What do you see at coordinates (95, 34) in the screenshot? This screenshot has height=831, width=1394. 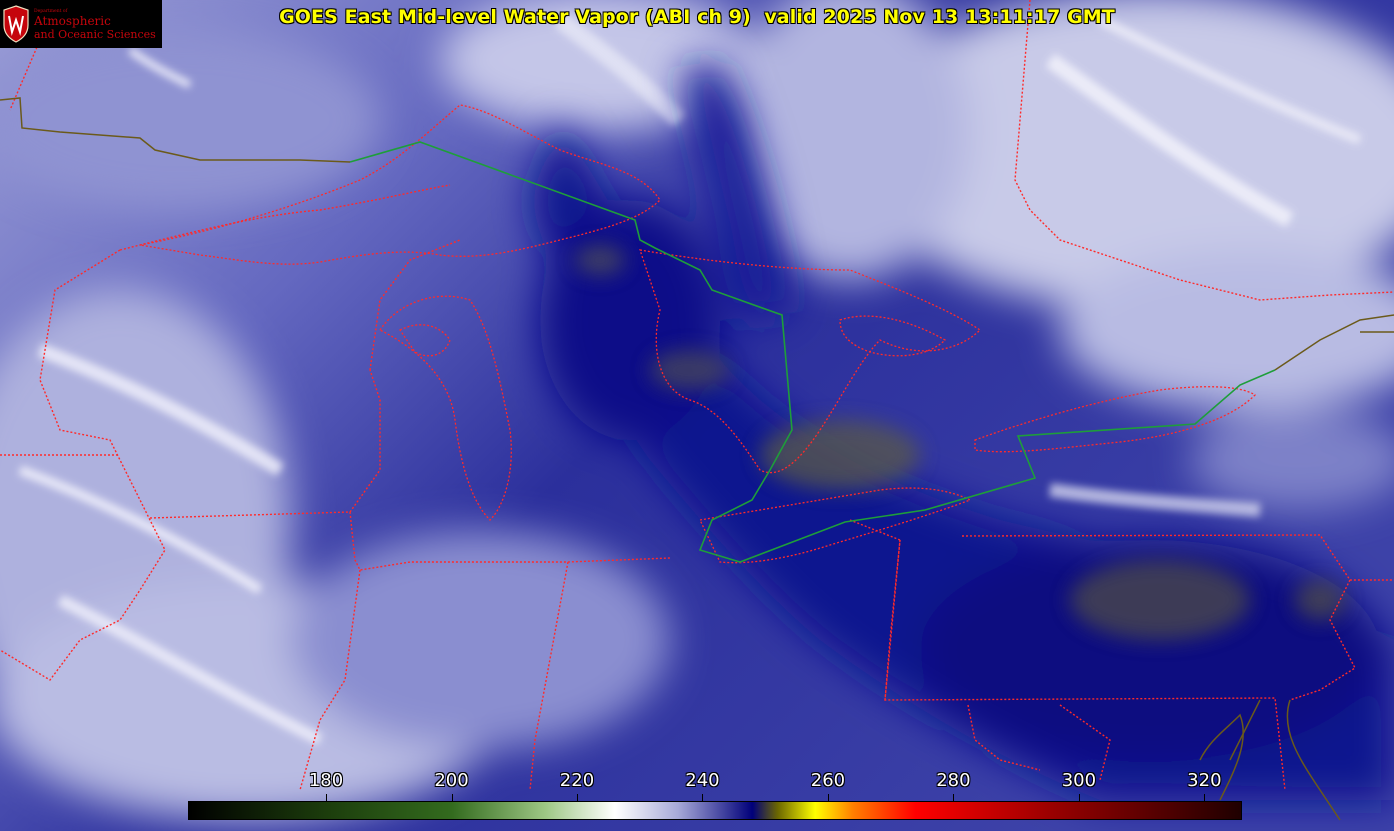 I see `logo-line-2: and Oceanic Sciences` at bounding box center [95, 34].